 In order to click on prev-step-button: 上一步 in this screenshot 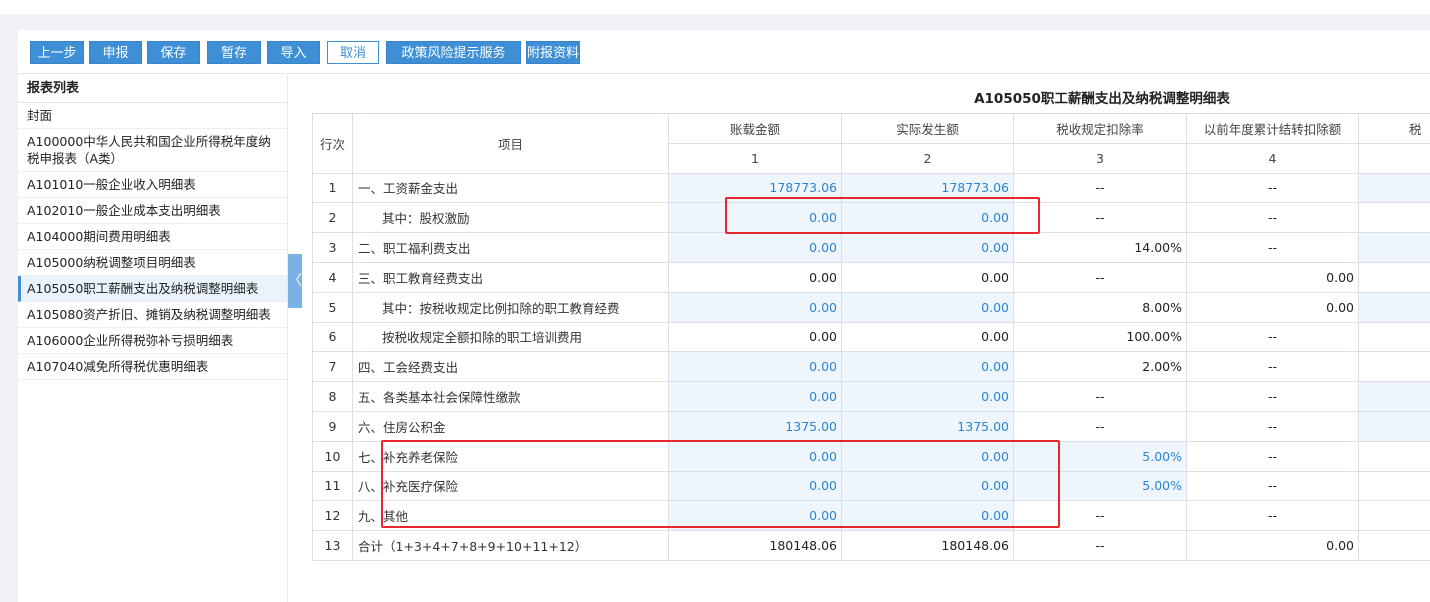, I will do `click(57, 52)`.